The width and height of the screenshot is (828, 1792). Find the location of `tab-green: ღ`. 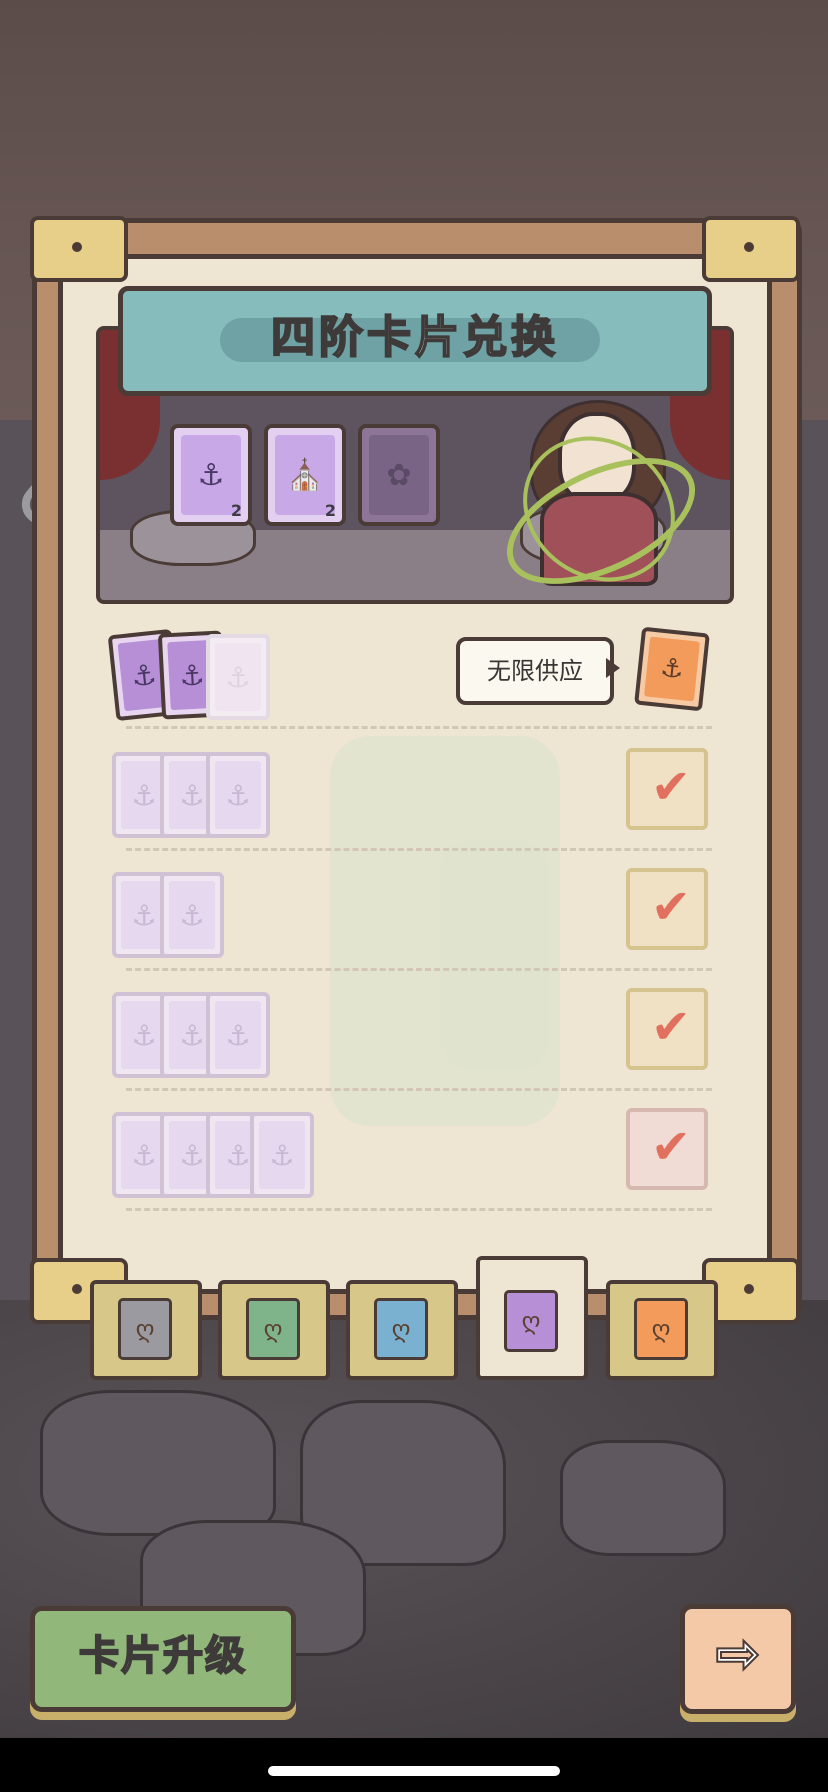

tab-green: ღ is located at coordinates (274, 1330).